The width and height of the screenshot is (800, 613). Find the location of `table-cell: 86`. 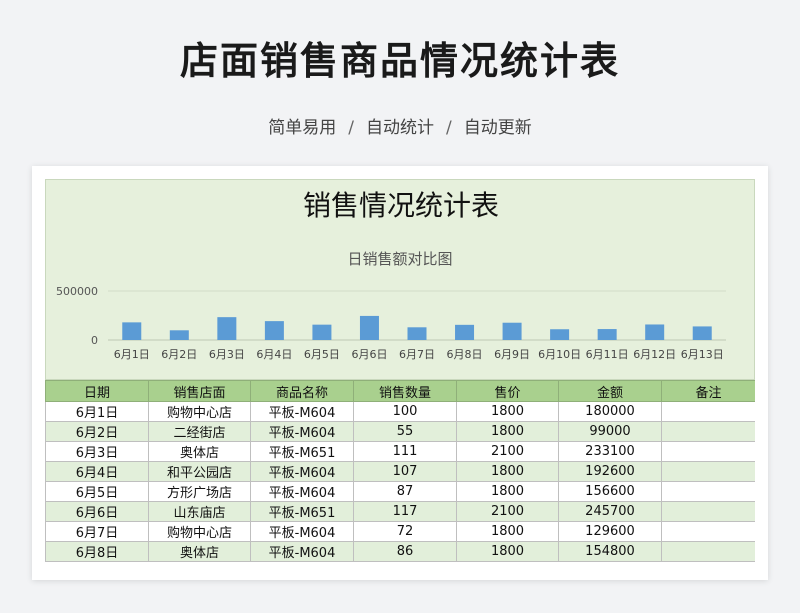

table-cell: 86 is located at coordinates (405, 551).